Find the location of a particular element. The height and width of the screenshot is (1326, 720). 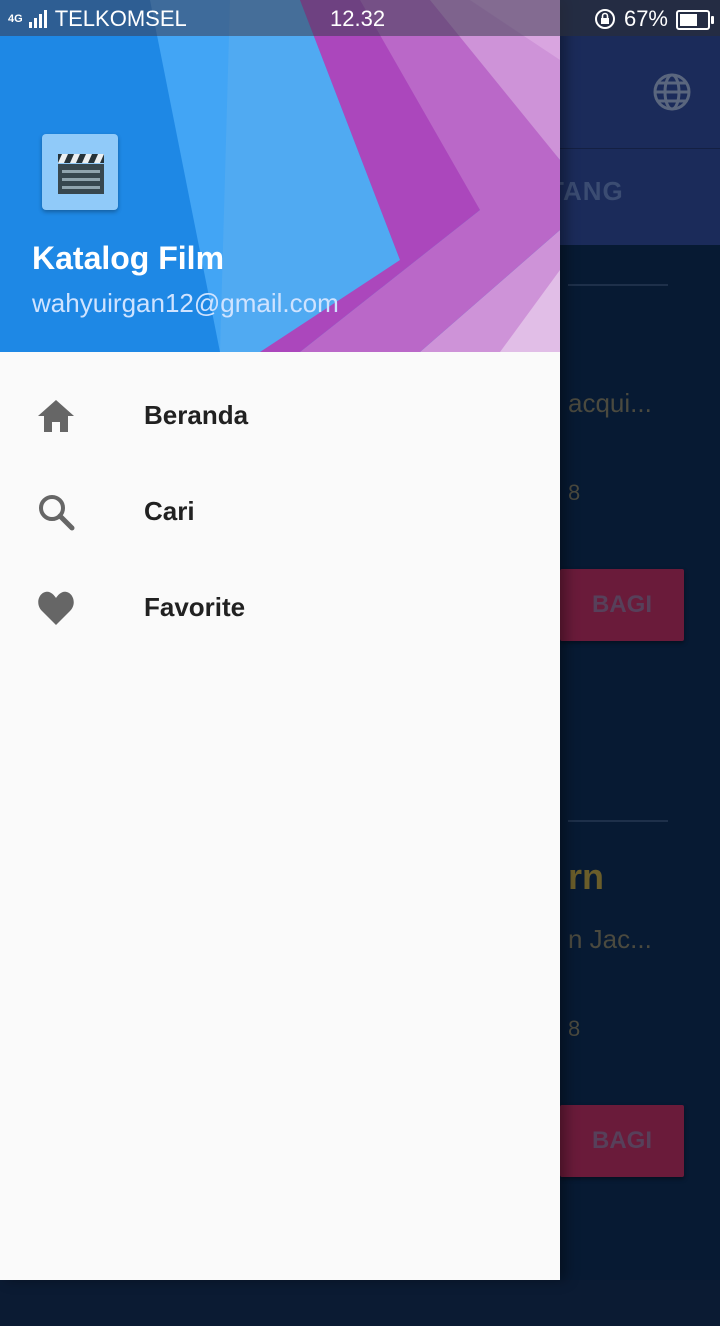

movie-card: acqui... 8 BAGI is located at coordinates (630, 530).